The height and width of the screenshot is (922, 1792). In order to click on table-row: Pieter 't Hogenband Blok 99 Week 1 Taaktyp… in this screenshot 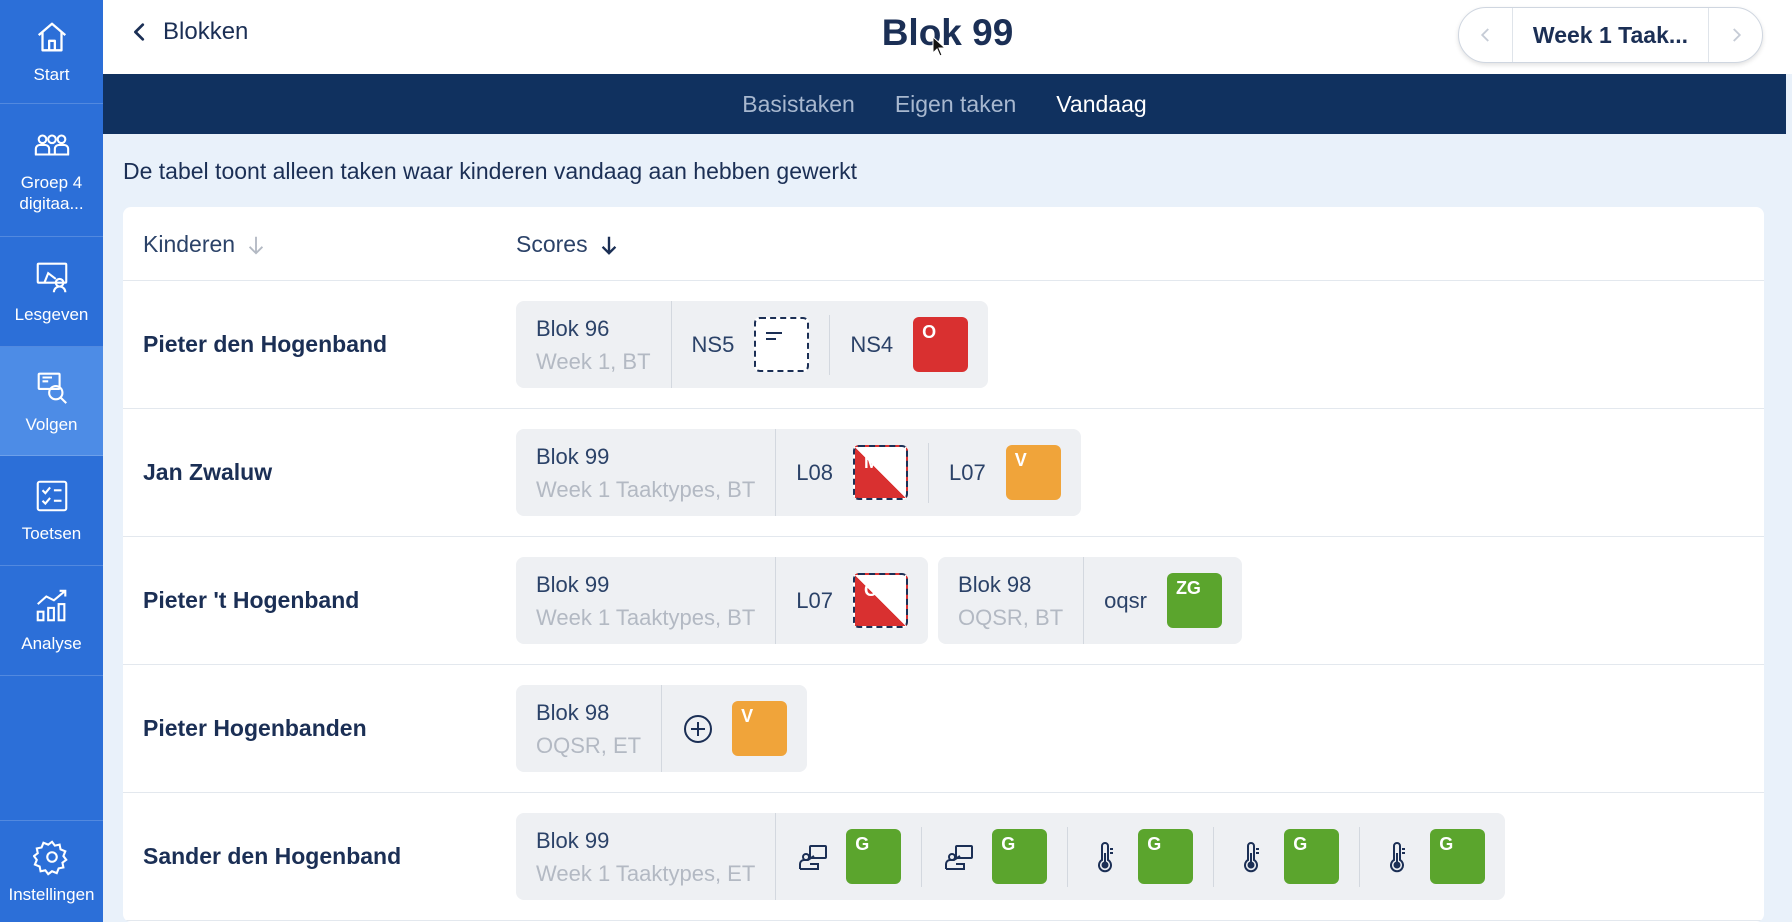, I will do `click(943, 601)`.